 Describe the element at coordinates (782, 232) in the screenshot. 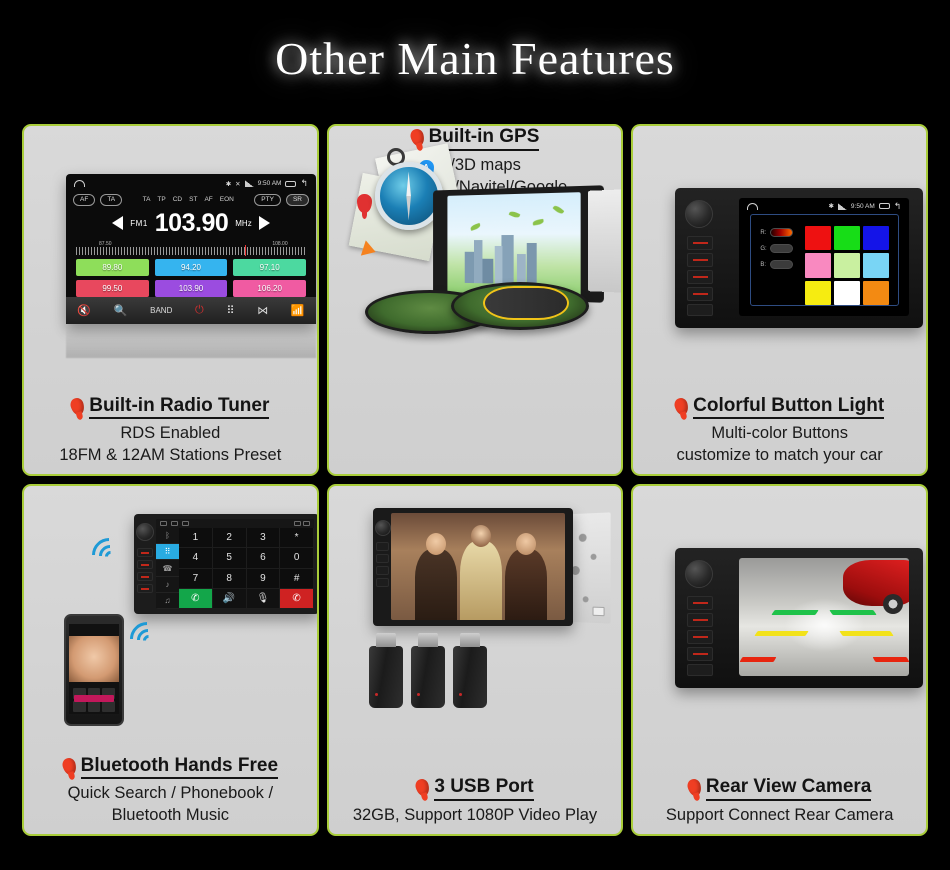

I see `red-slider` at that location.